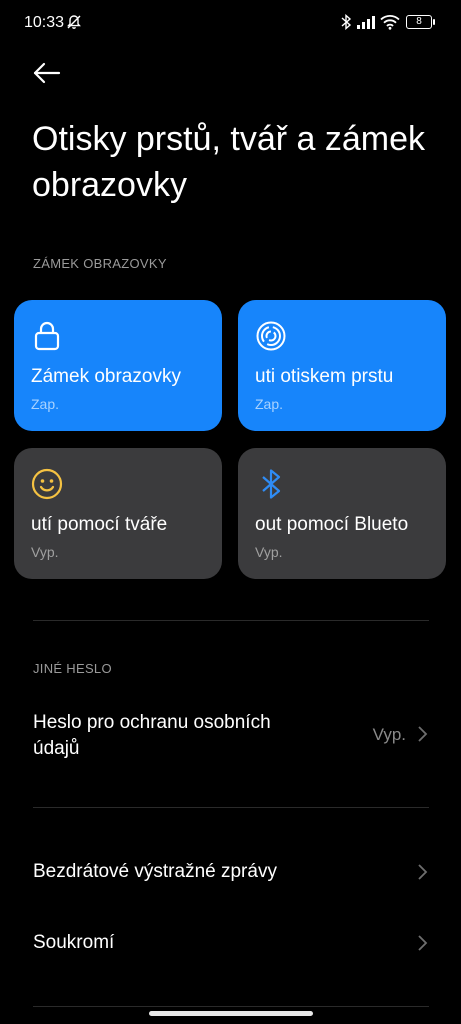 The image size is (461, 1024). What do you see at coordinates (74, 24) in the screenshot?
I see `bell-muted-icon` at bounding box center [74, 24].